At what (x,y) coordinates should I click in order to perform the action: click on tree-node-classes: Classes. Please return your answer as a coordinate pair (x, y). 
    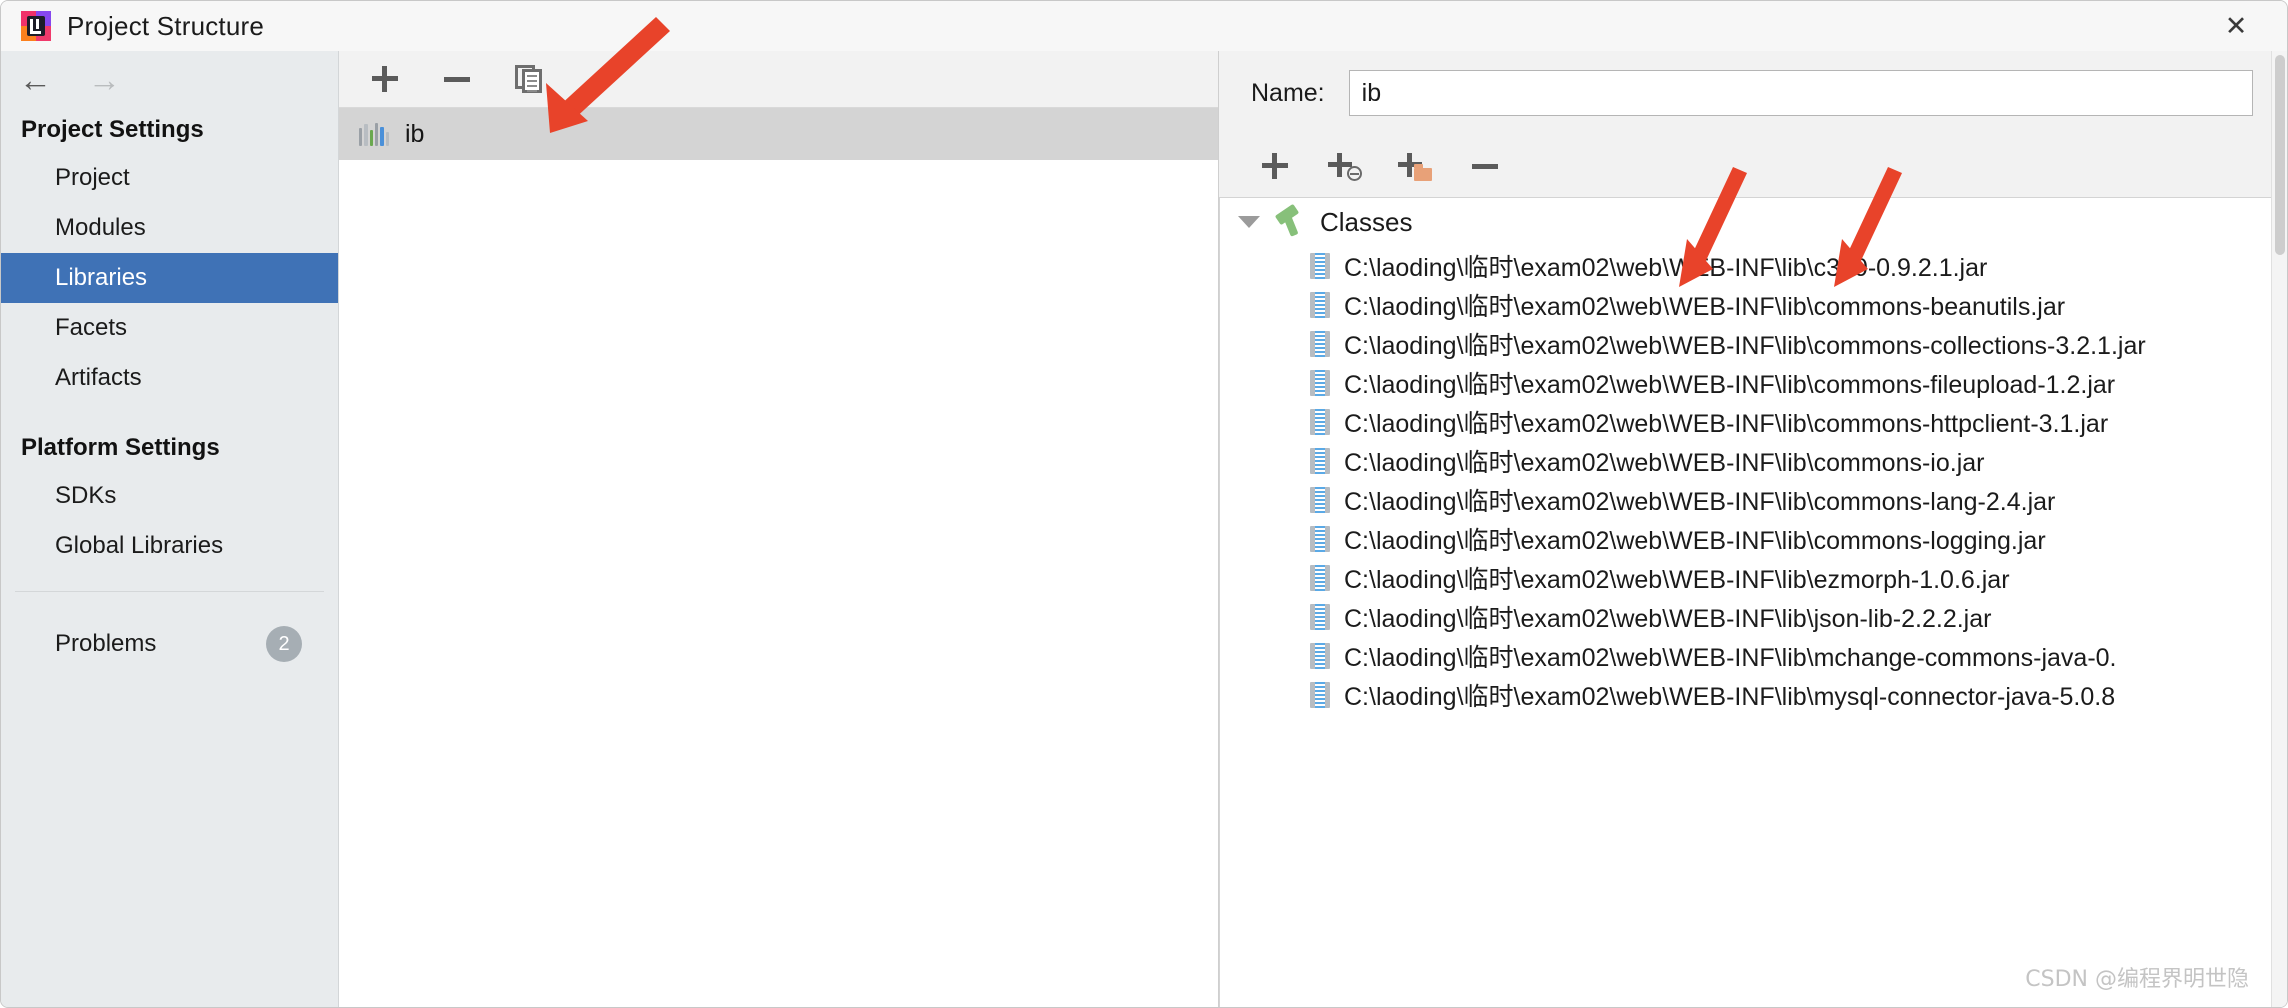
    Looking at the image, I should click on (1753, 222).